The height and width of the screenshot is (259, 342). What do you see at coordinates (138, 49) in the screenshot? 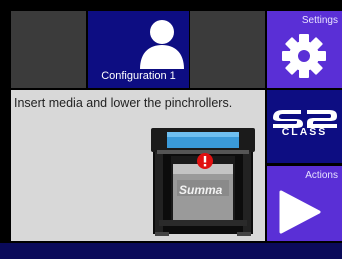
I see `configuration-tile: Configuration 1` at bounding box center [138, 49].